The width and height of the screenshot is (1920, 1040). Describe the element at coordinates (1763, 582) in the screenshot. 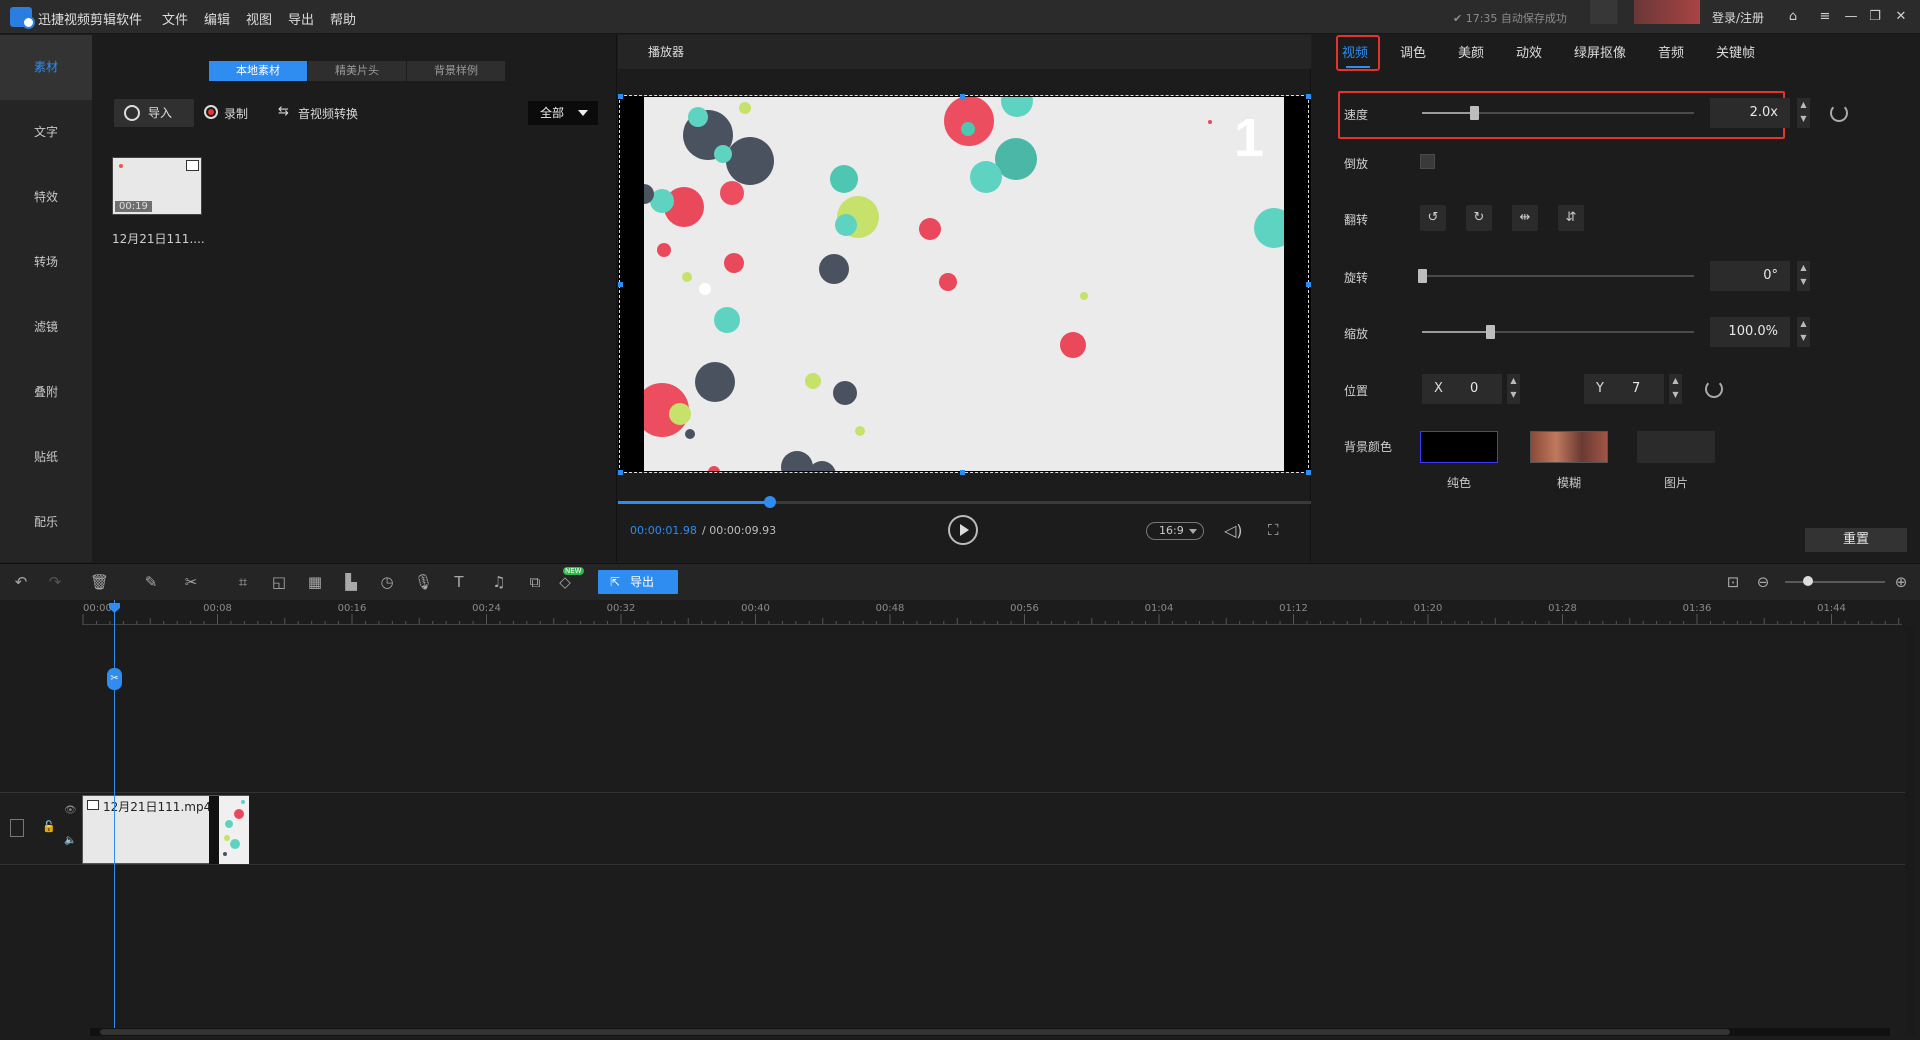

I see `zoom-out-icon: ⊖` at that location.